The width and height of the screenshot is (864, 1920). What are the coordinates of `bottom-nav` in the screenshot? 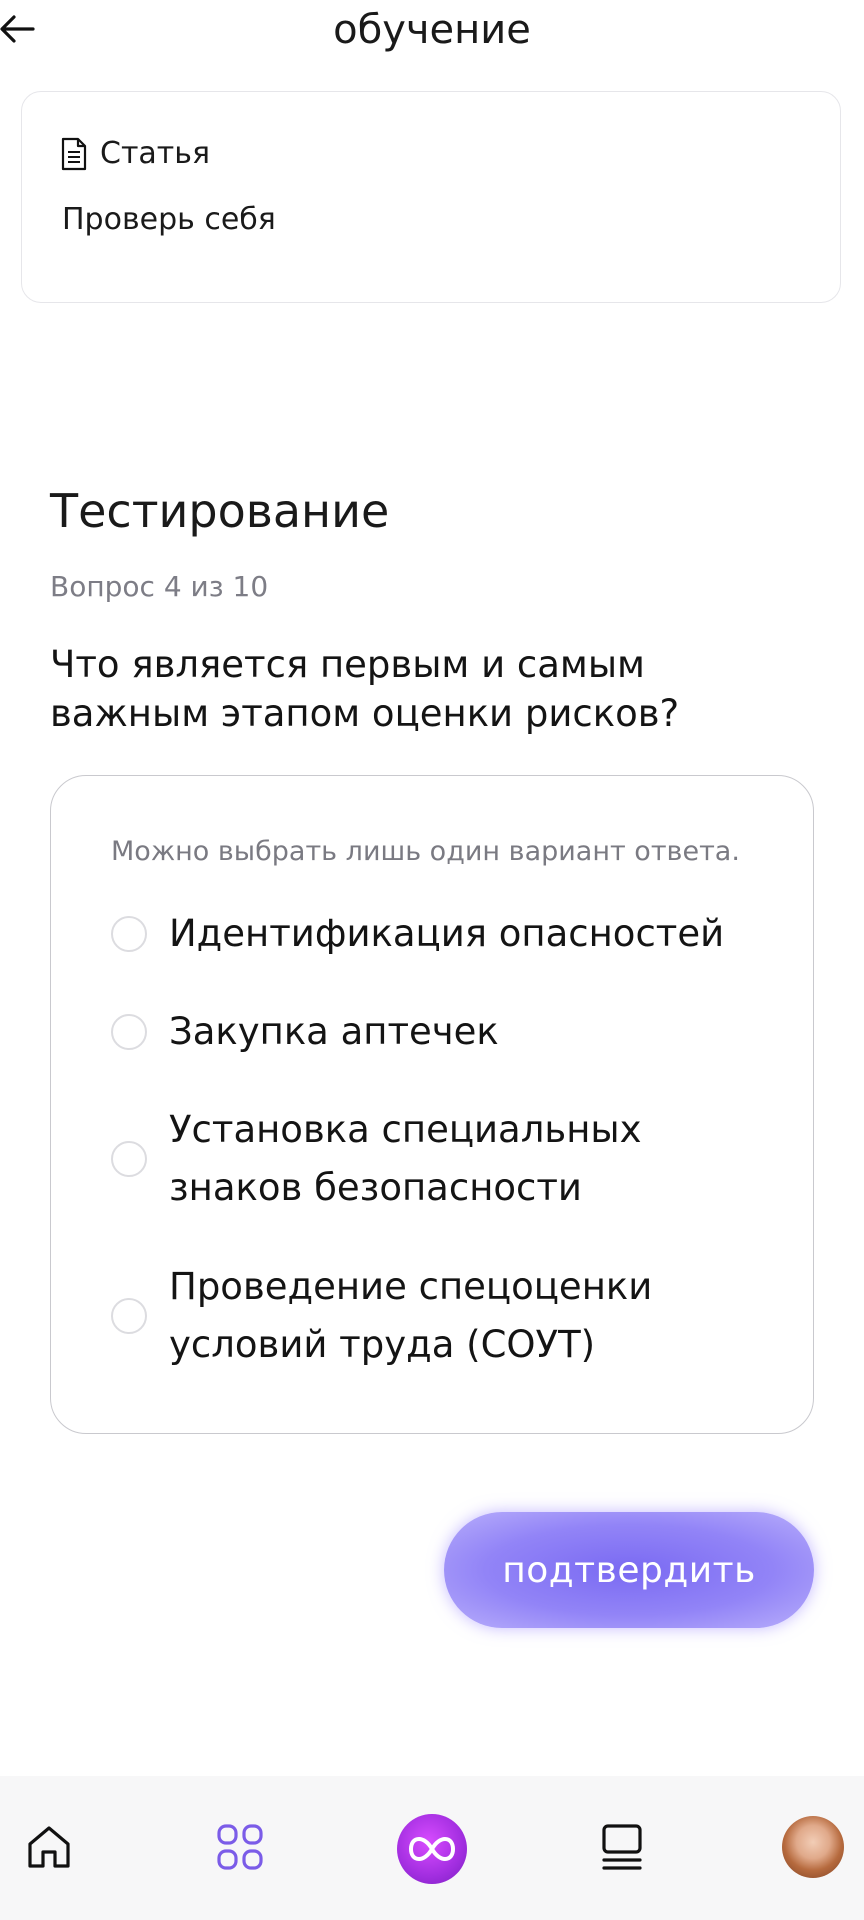 It's located at (432, 1848).